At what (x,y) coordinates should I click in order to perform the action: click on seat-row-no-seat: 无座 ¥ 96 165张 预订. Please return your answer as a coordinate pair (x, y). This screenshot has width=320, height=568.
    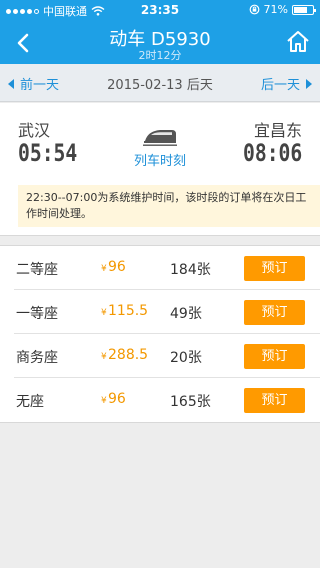
    Looking at the image, I should click on (160, 400).